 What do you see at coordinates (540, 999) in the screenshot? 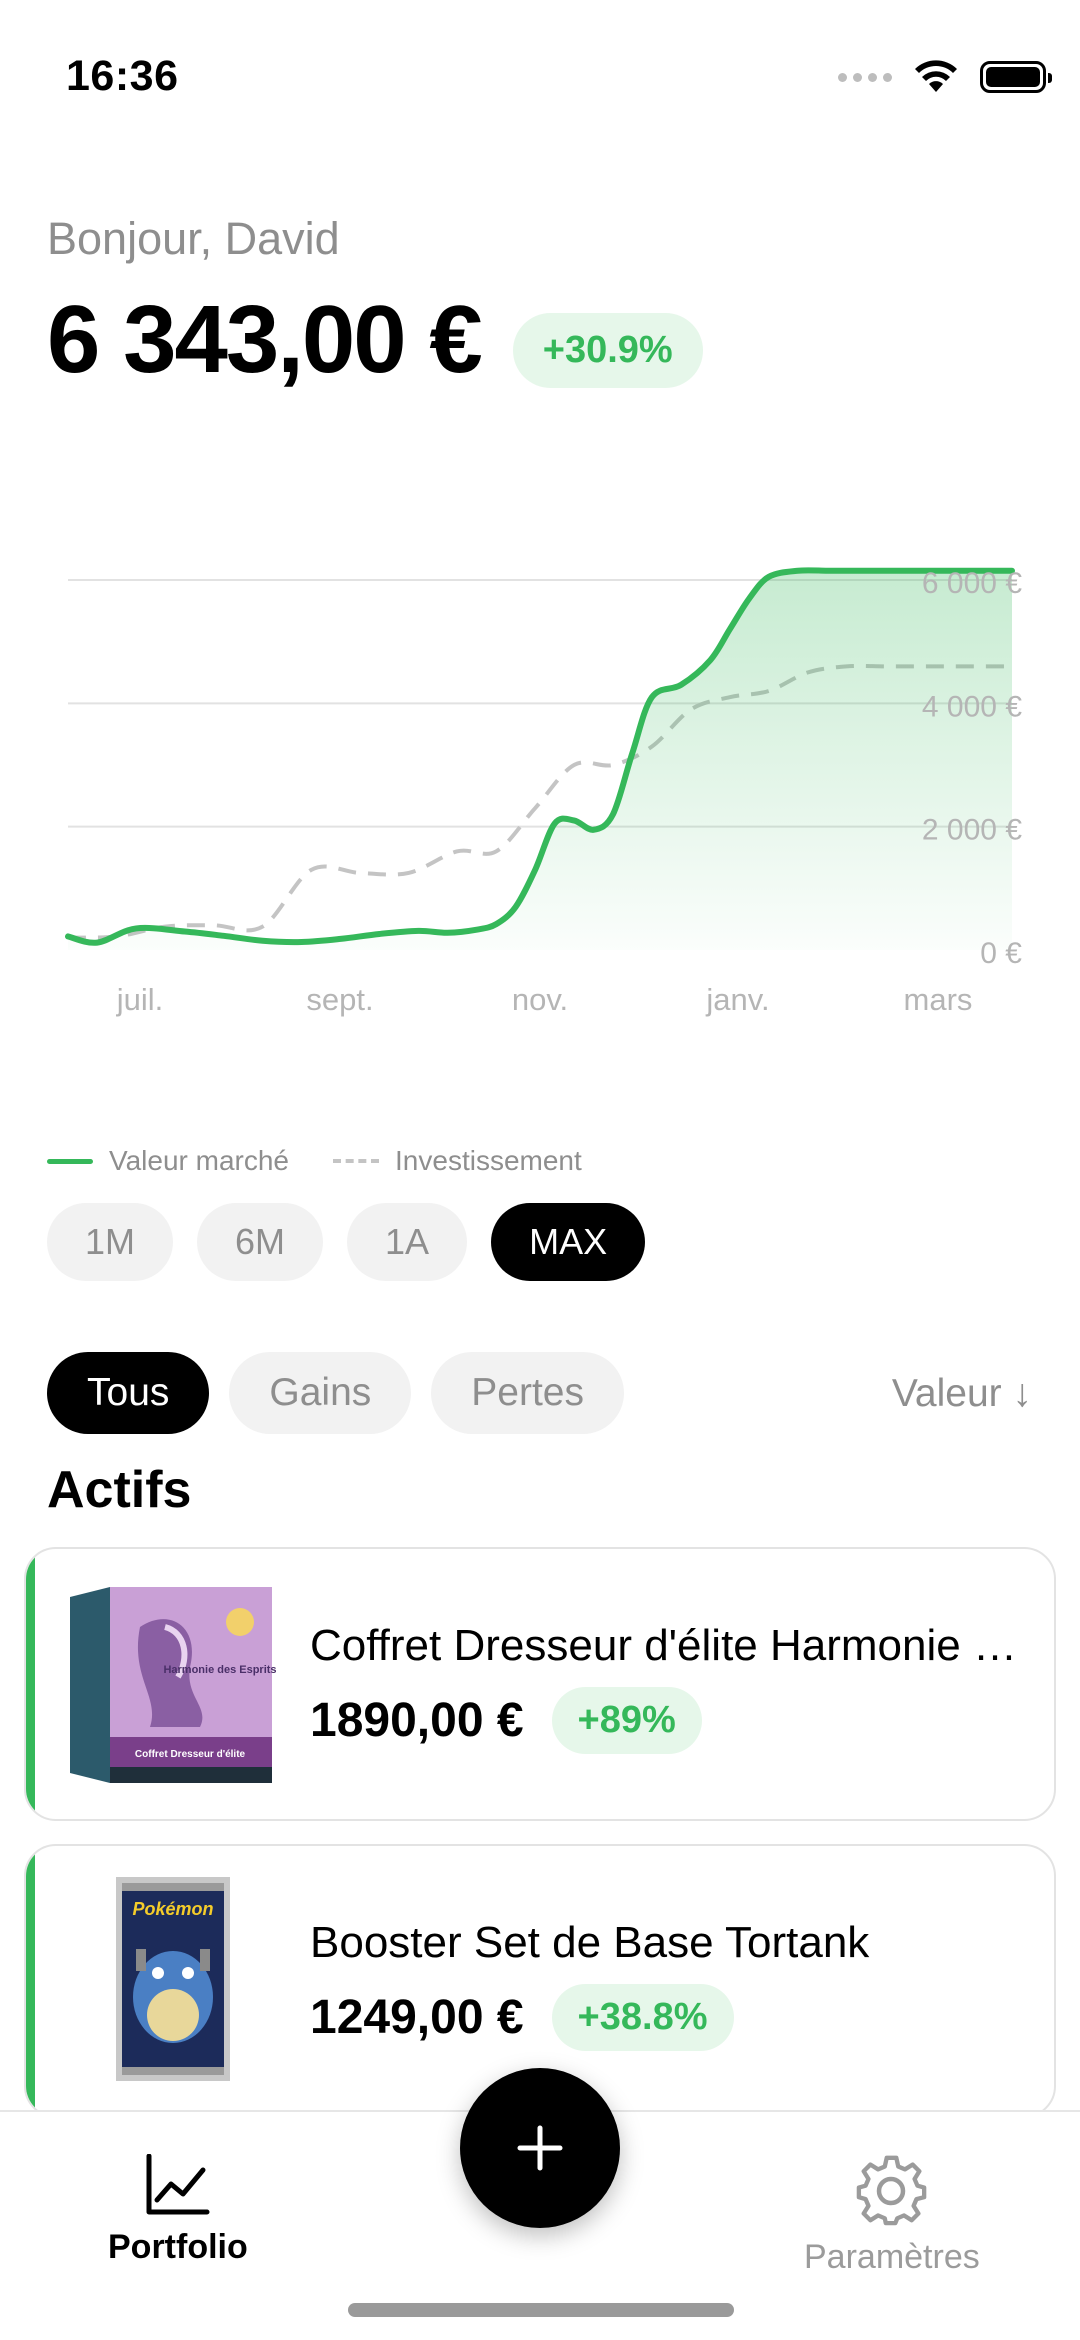
I see `chart-x-tick-label: nov.` at bounding box center [540, 999].